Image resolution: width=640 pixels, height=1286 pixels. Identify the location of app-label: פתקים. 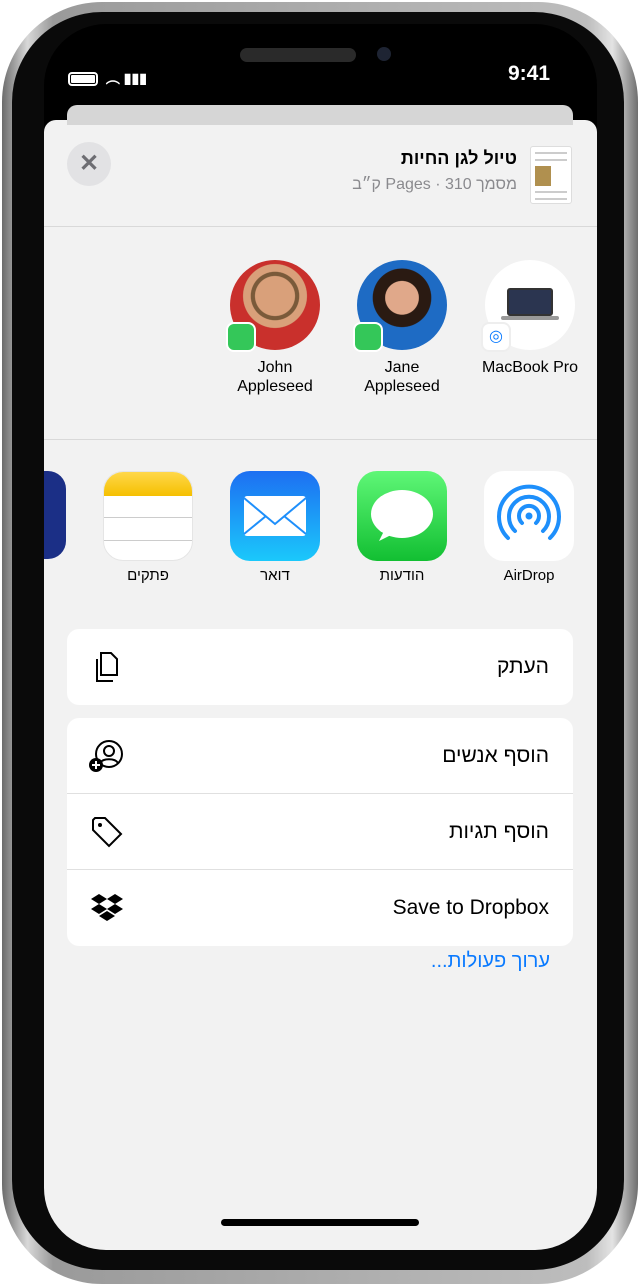
(148, 575).